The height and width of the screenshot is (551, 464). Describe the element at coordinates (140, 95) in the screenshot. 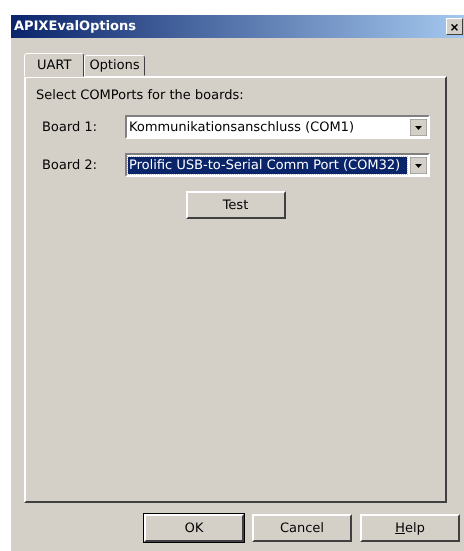

I see `prompt-text: Select COMPorts for the boards:` at that location.